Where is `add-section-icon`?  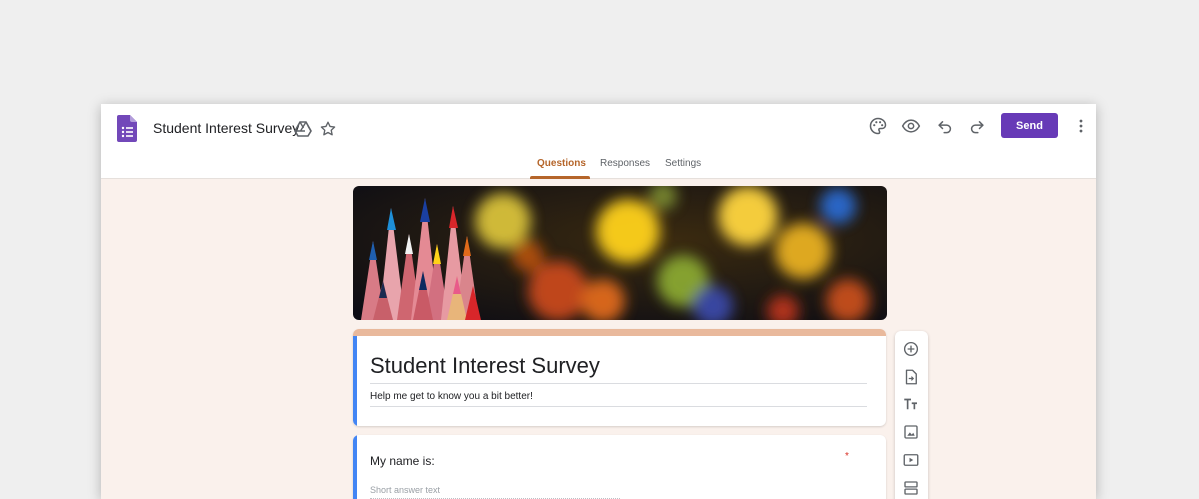
add-section-icon is located at coordinates (911, 488).